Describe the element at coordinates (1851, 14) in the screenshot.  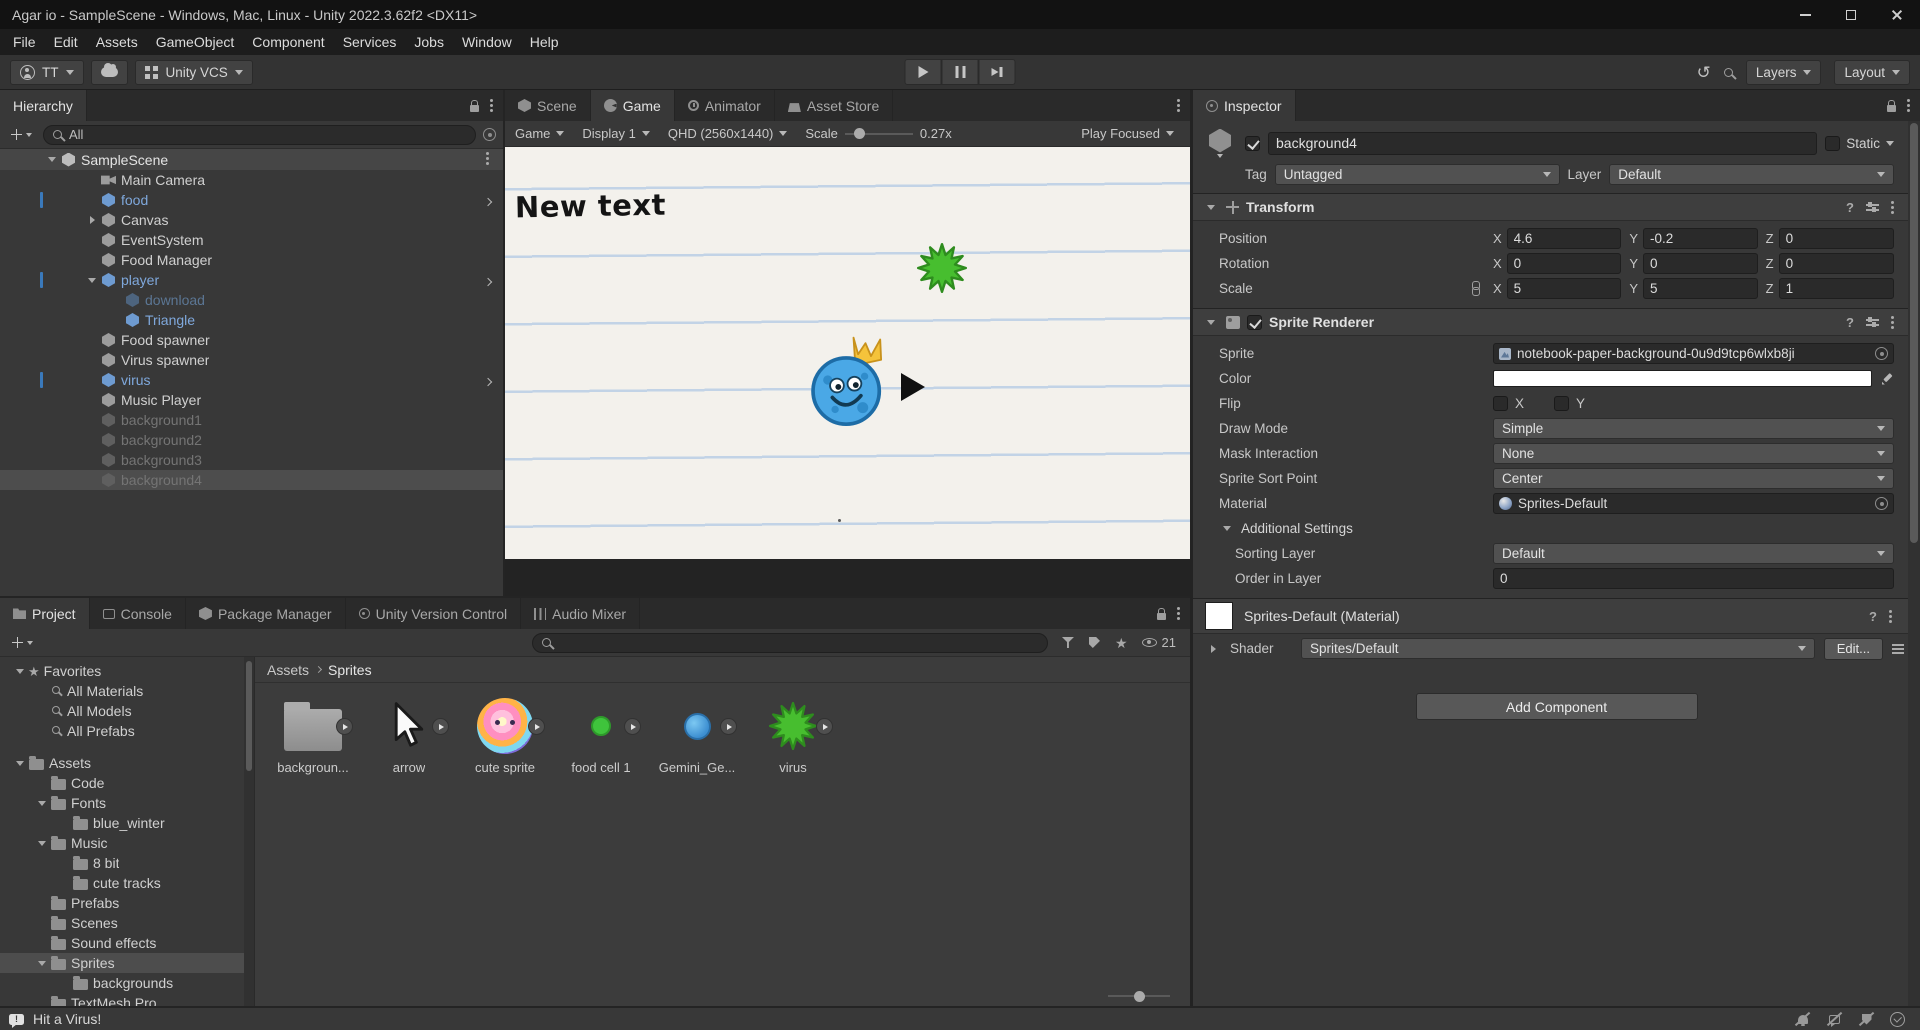
I see `maximize-button` at that location.